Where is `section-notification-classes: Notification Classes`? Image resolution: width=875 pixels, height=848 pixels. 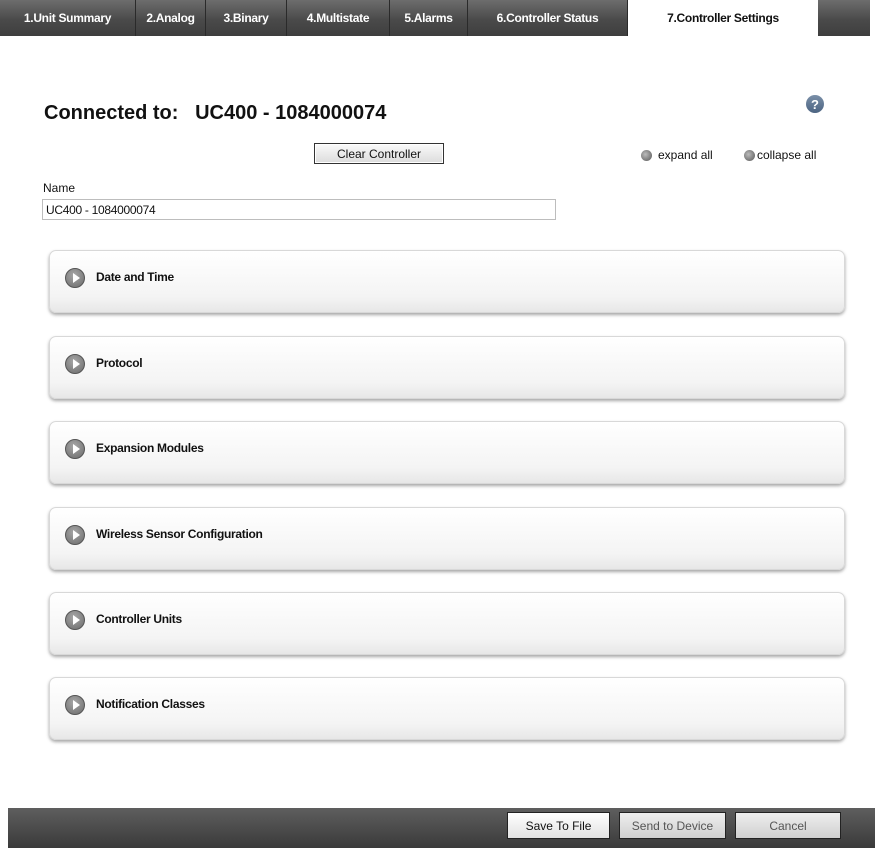
section-notification-classes: Notification Classes is located at coordinates (447, 708).